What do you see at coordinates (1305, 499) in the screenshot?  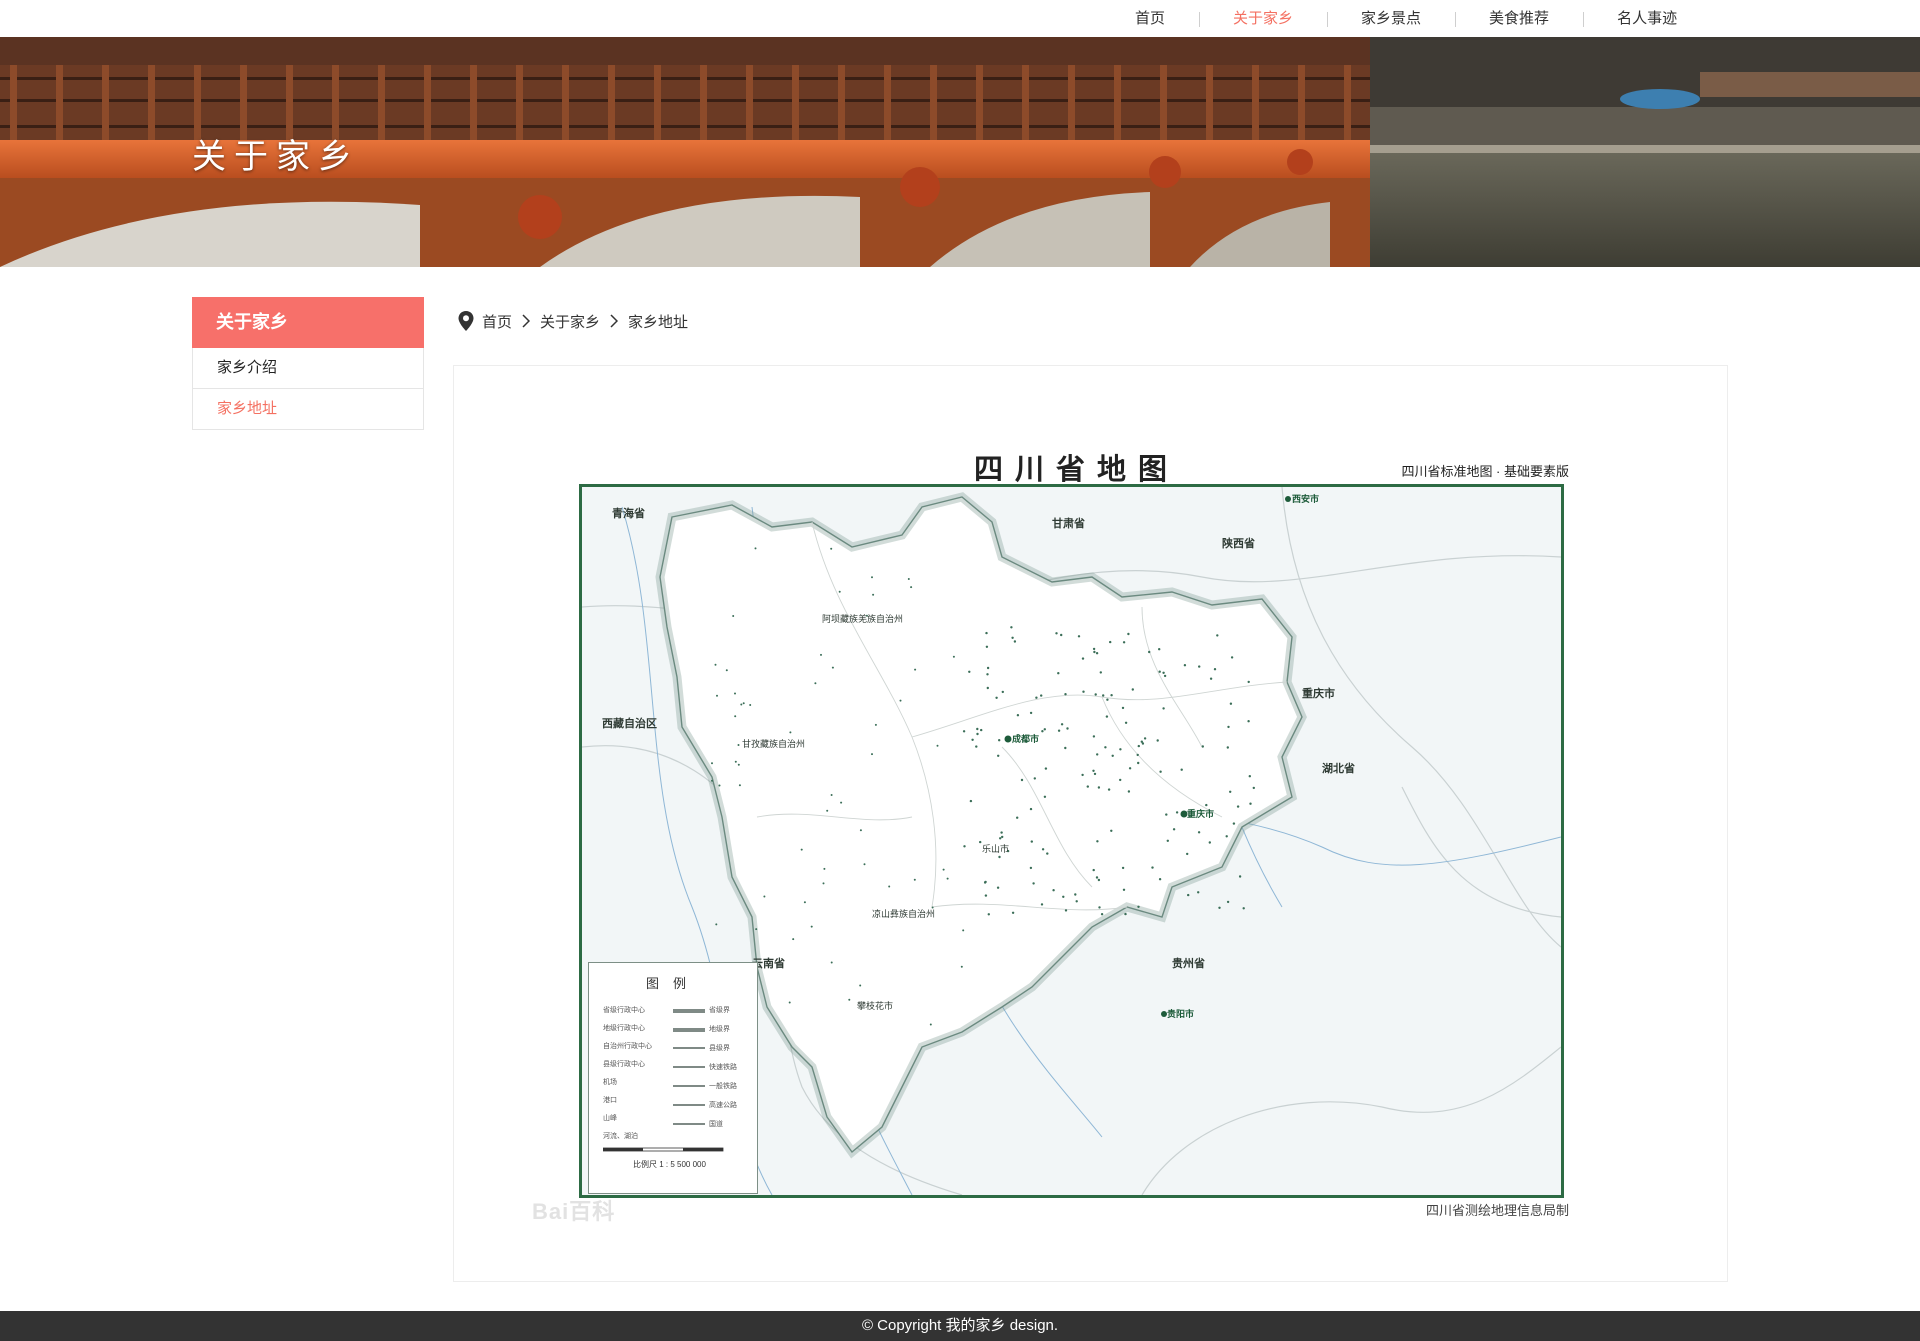 I see `label-xian: 西安市` at bounding box center [1305, 499].